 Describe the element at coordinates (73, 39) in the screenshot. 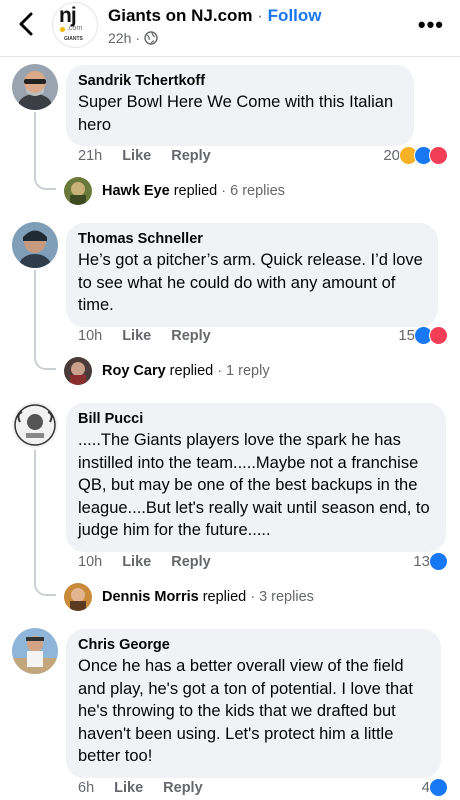

I see `logo-team-text: GIANTS` at that location.